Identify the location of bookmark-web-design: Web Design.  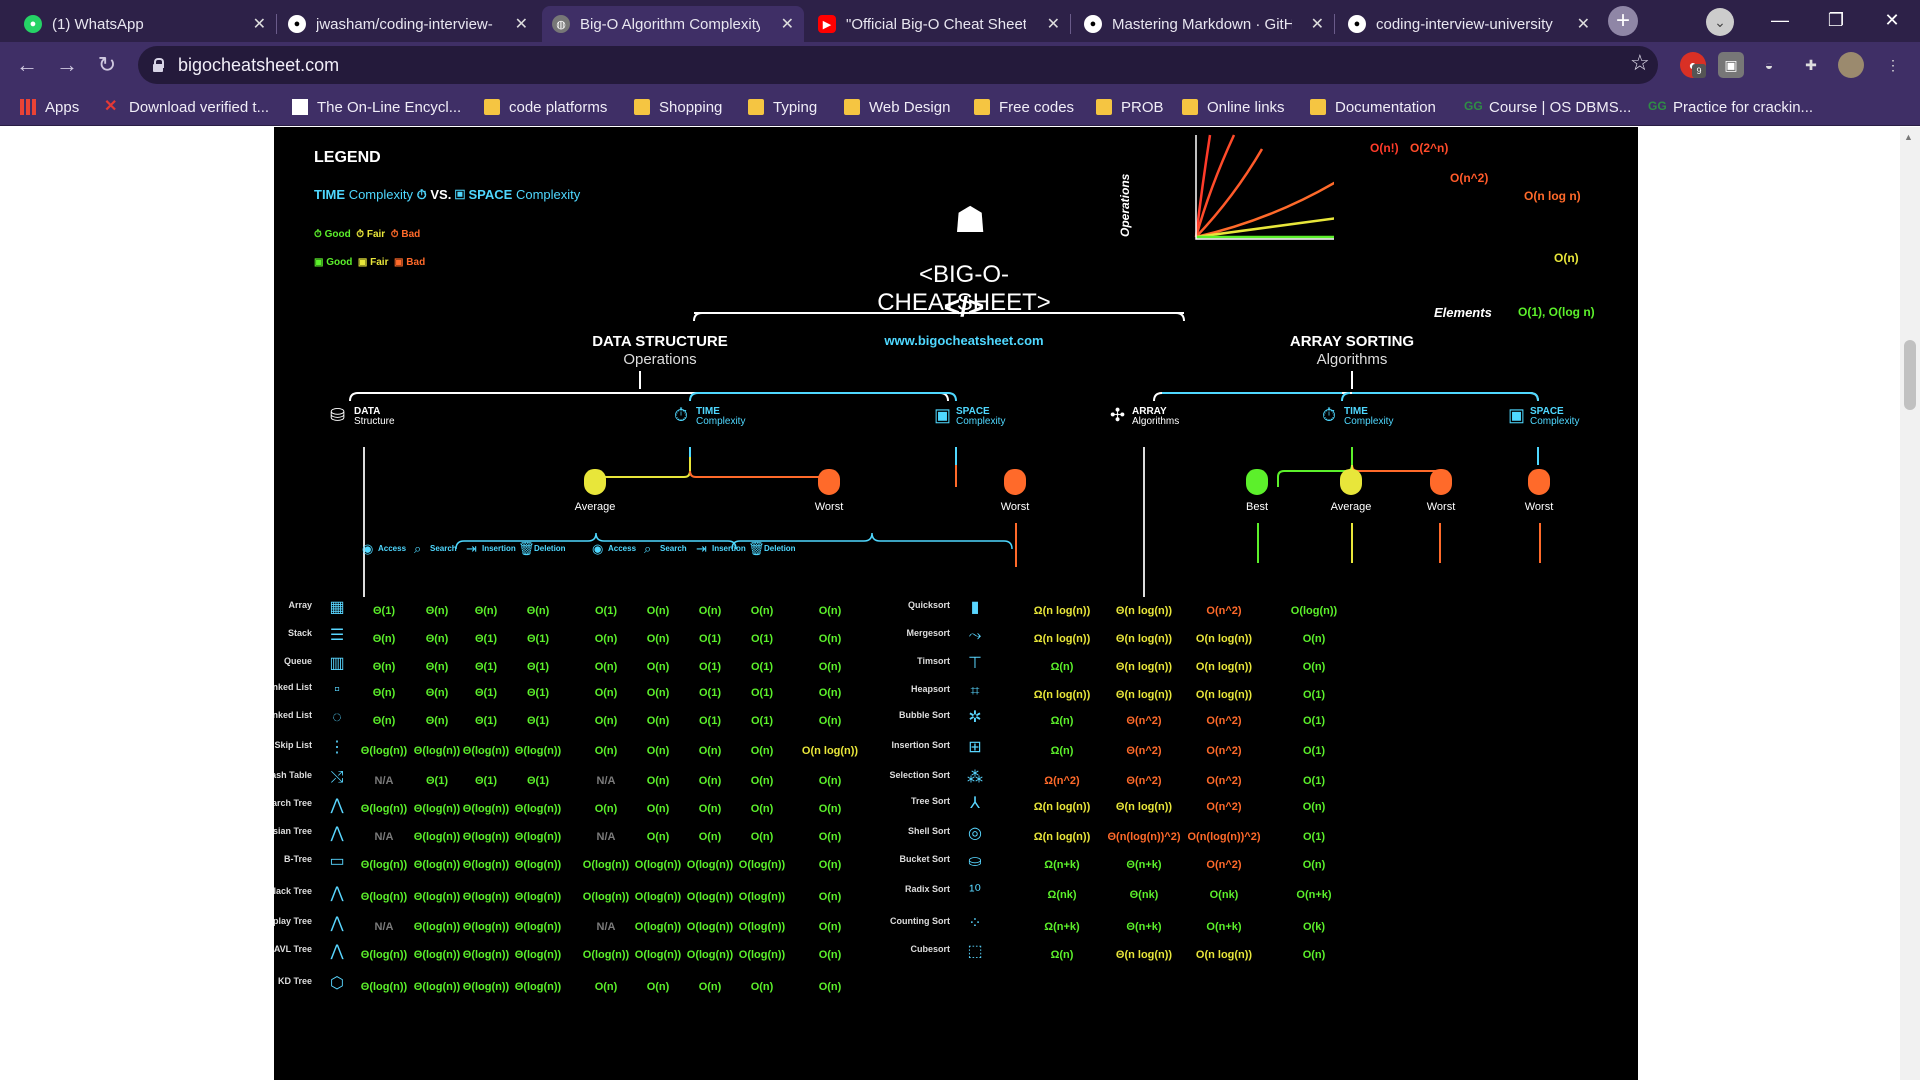
(897, 107).